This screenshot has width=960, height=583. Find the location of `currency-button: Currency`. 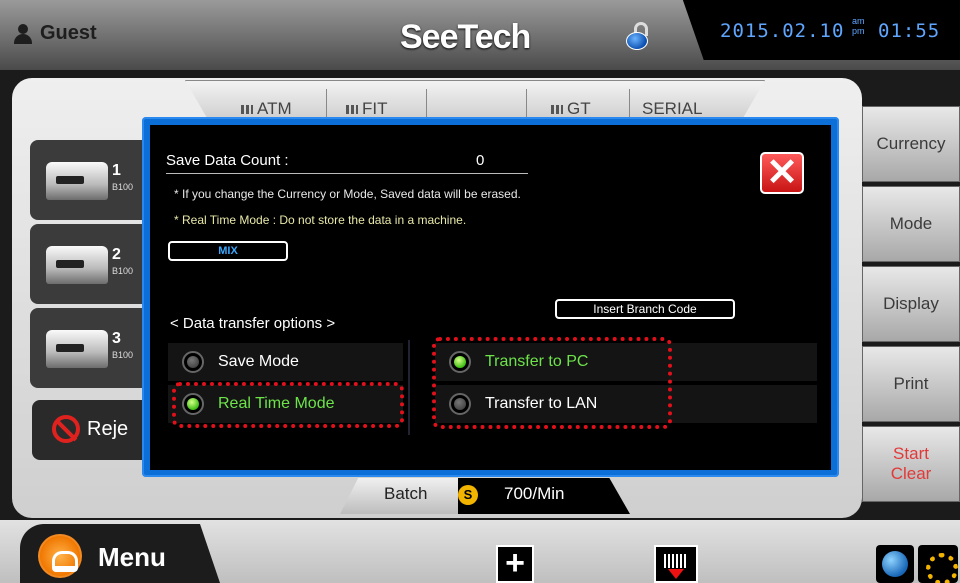

currency-button: Currency is located at coordinates (911, 144).